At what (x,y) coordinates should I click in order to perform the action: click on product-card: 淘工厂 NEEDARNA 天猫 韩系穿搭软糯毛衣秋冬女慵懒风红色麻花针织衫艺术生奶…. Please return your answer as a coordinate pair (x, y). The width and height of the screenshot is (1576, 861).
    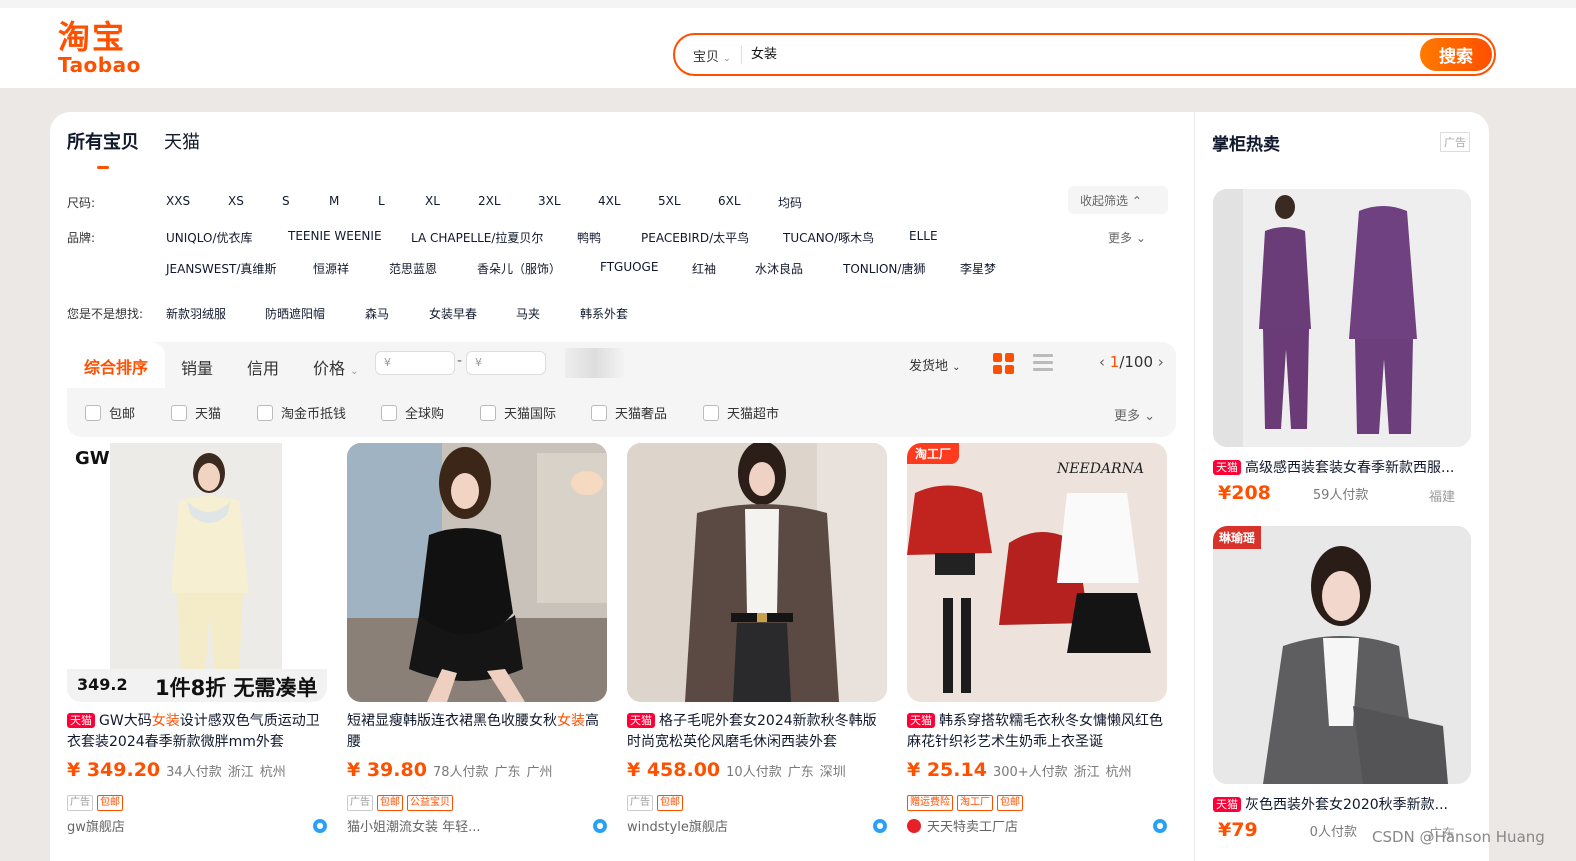
    Looking at the image, I should click on (1037, 643).